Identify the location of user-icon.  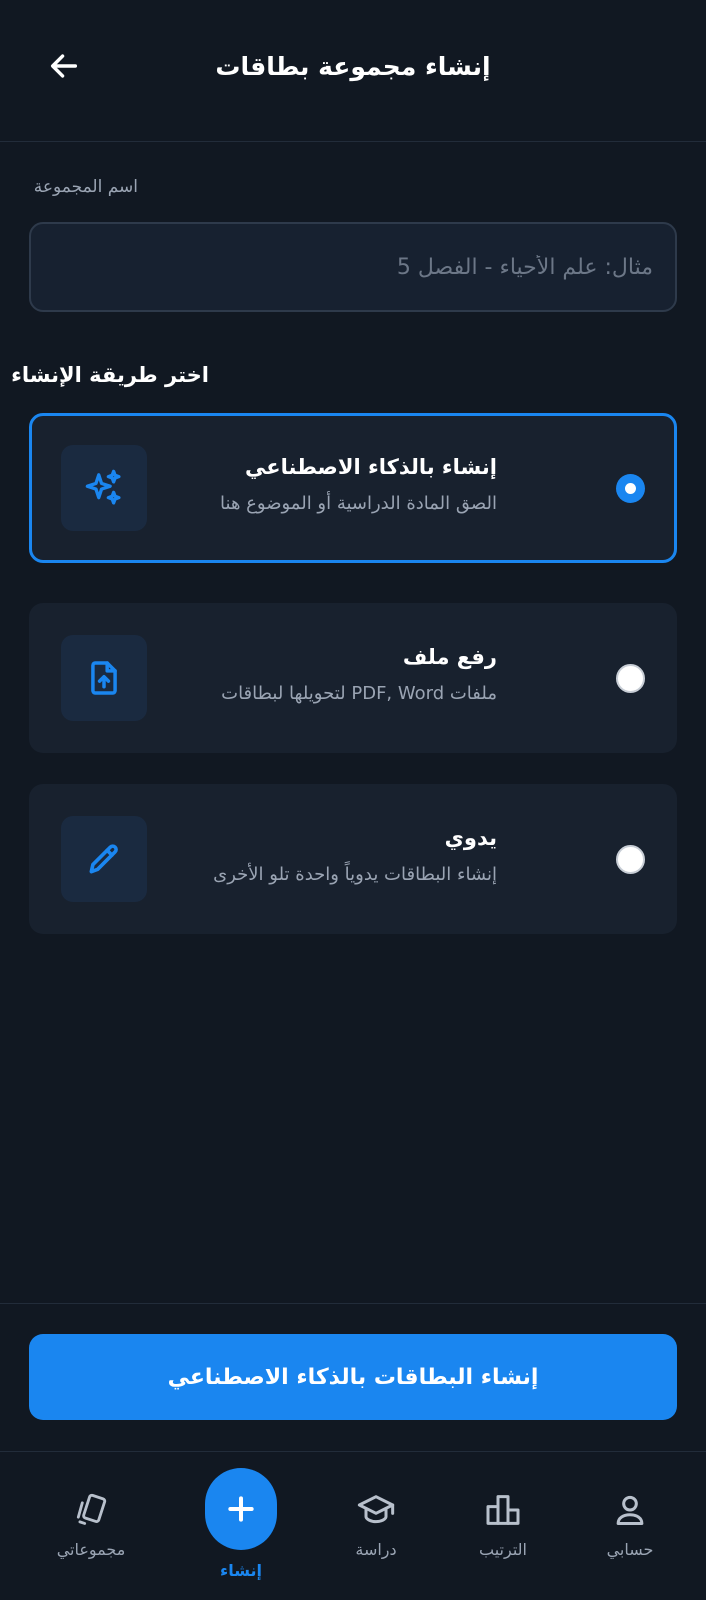
(630, 1510).